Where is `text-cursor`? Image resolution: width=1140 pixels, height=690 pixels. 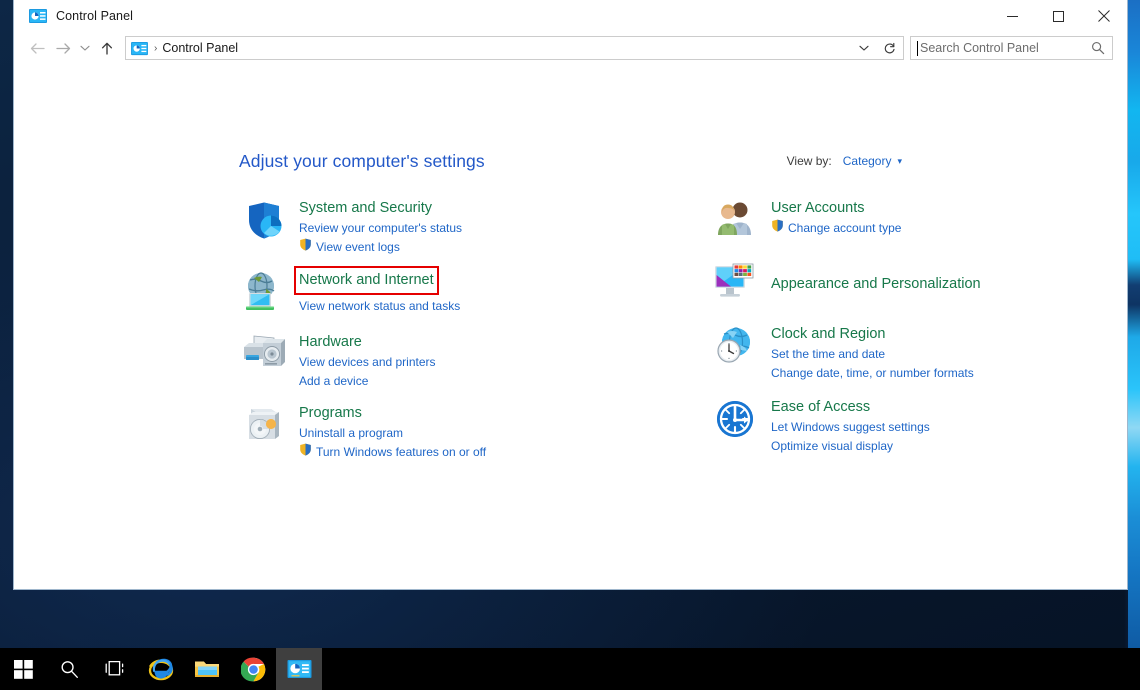 text-cursor is located at coordinates (917, 48).